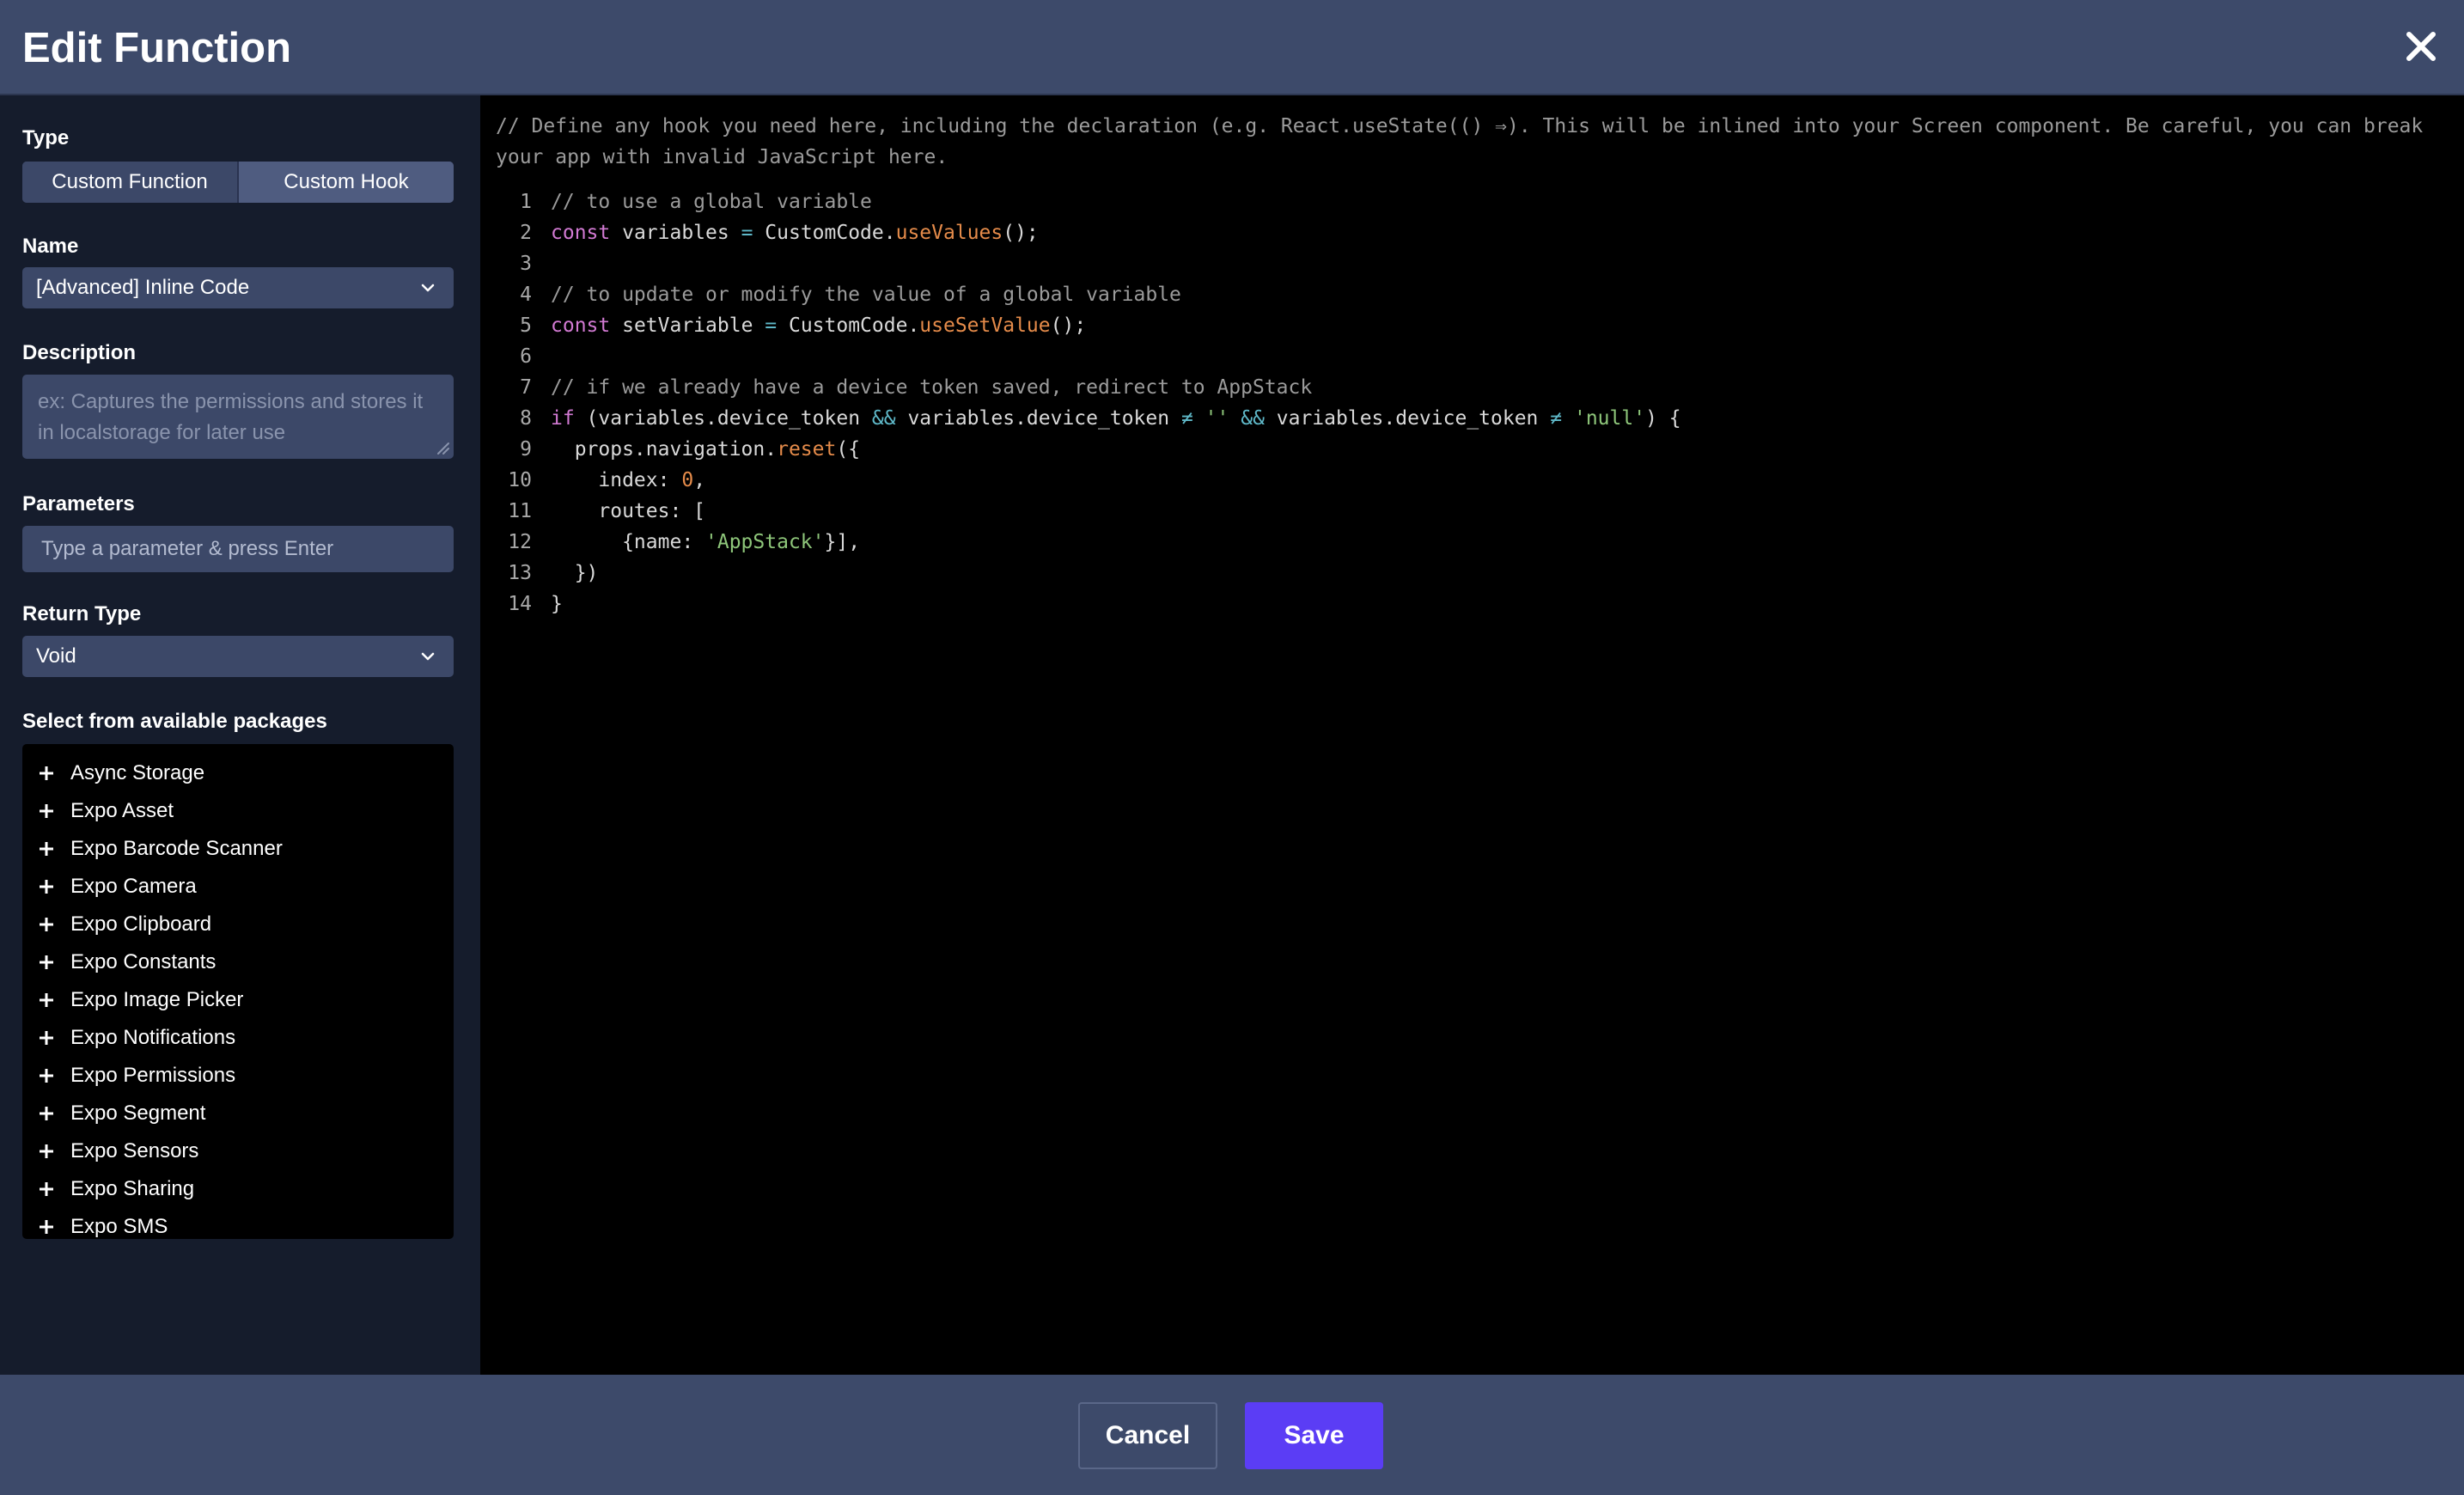 The height and width of the screenshot is (1495, 2464). I want to click on code-text: // to use a global variable, so click(711, 202).